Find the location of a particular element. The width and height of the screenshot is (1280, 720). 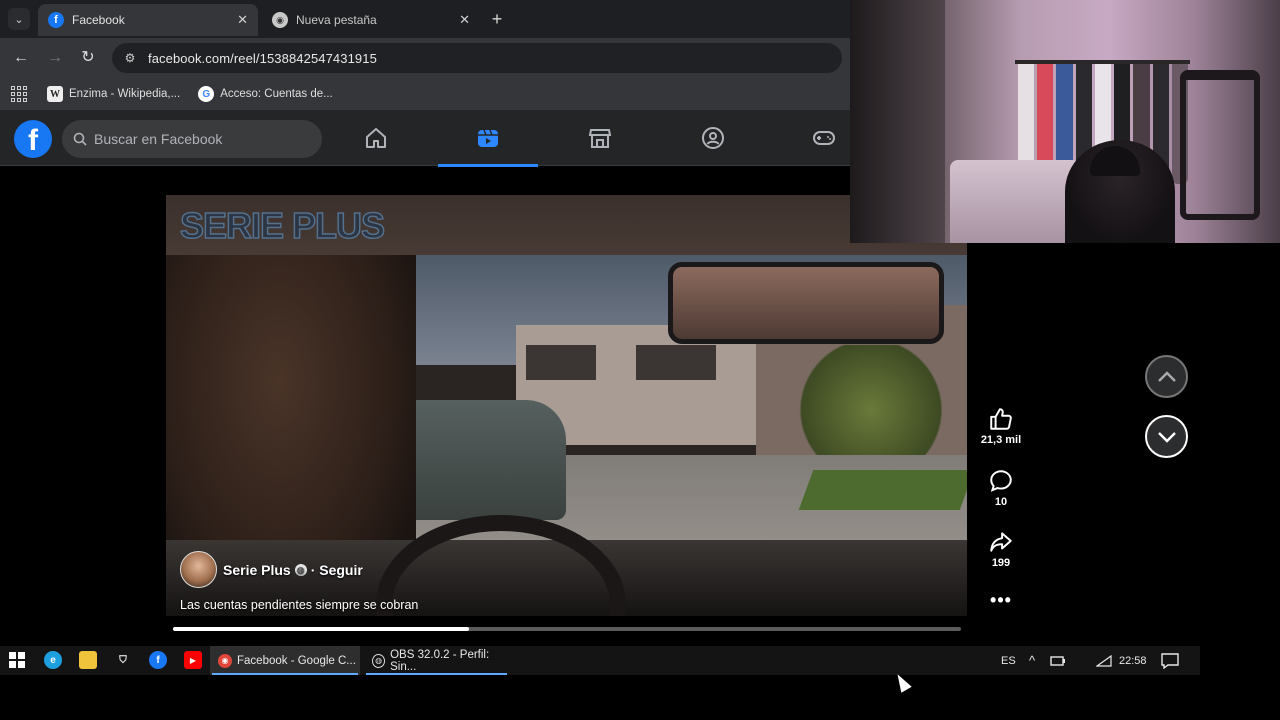

globe-icon: ◍ is located at coordinates (300, 569).